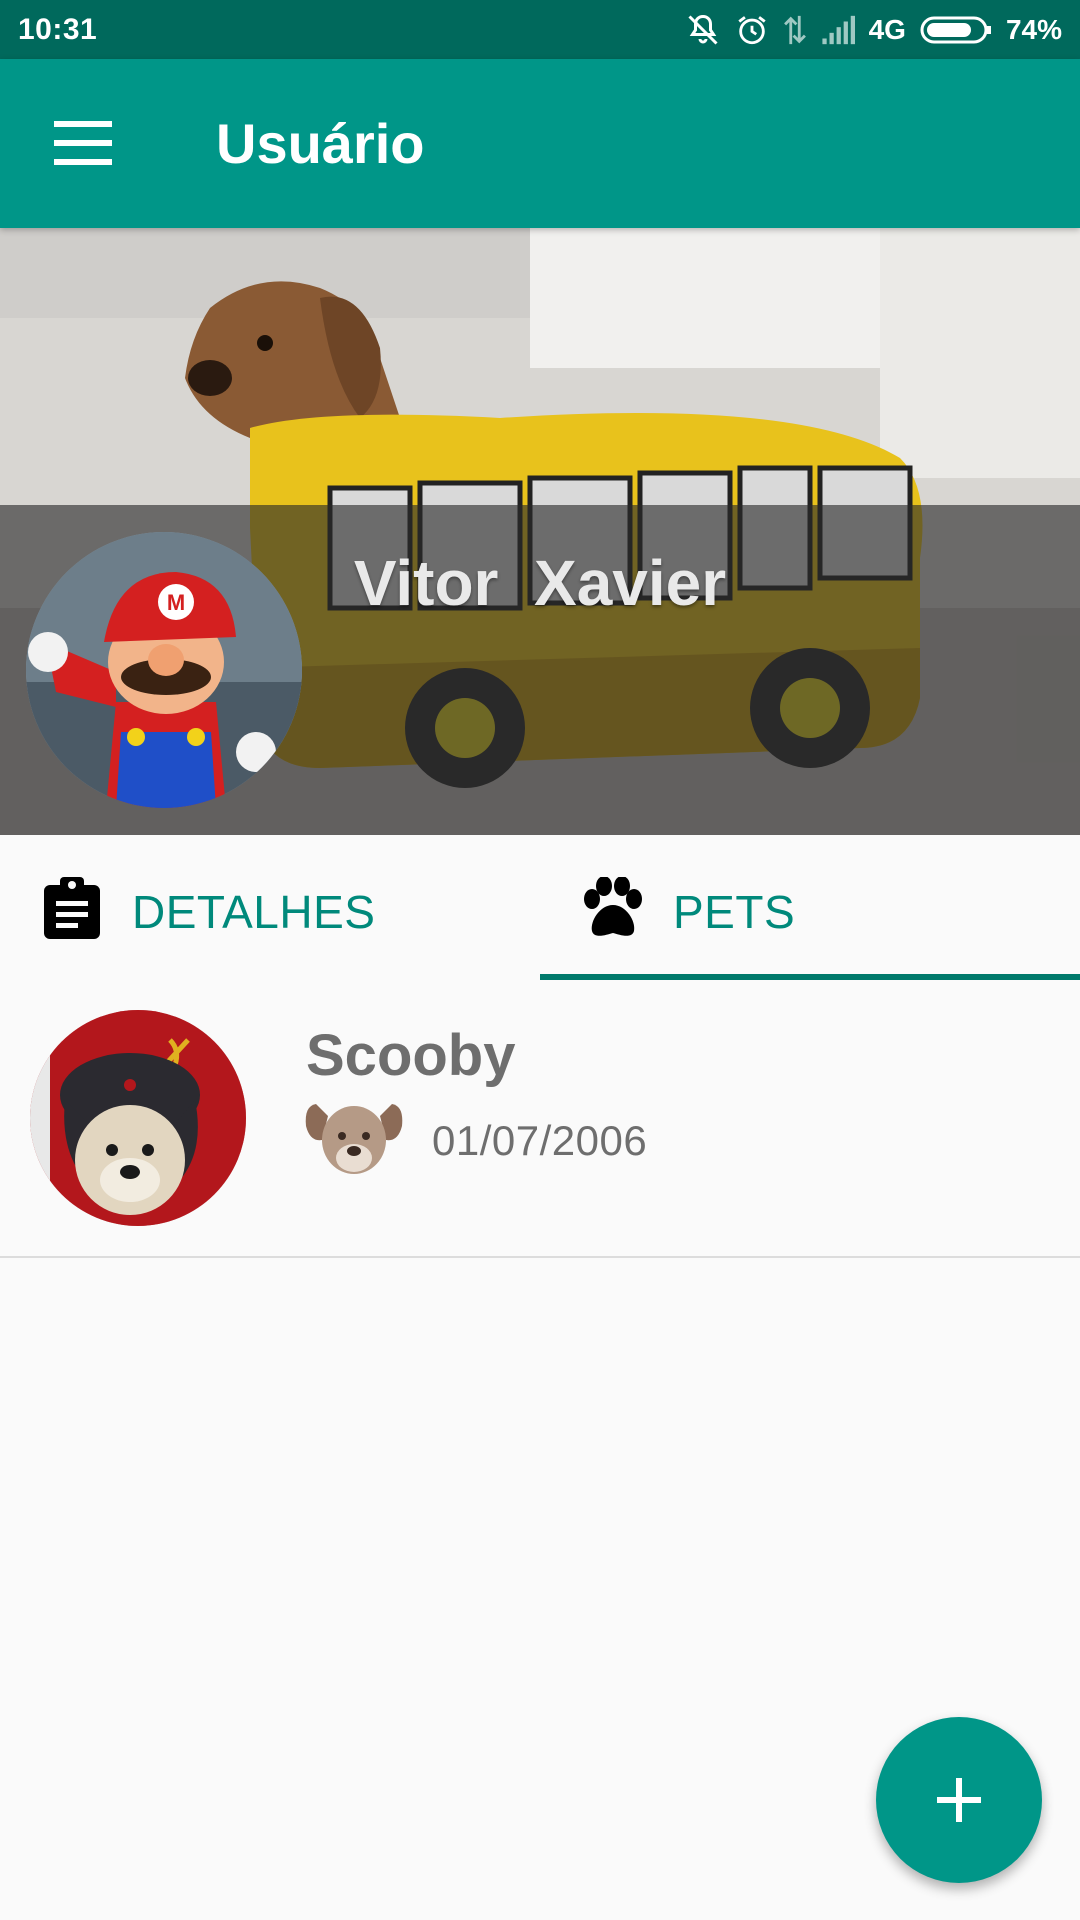 Image resolution: width=1080 pixels, height=1920 pixels. I want to click on pet-birth-date: 01/07/2006, so click(540, 1140).